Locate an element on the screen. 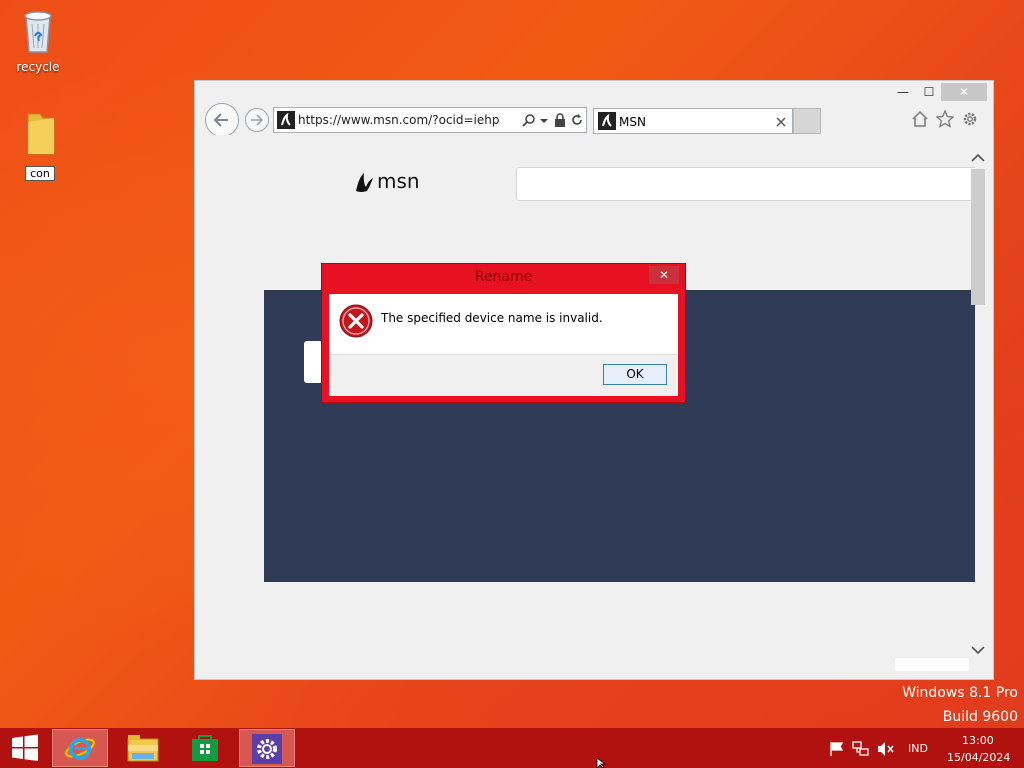  clock-time: 13:00 is located at coordinates (978, 740).